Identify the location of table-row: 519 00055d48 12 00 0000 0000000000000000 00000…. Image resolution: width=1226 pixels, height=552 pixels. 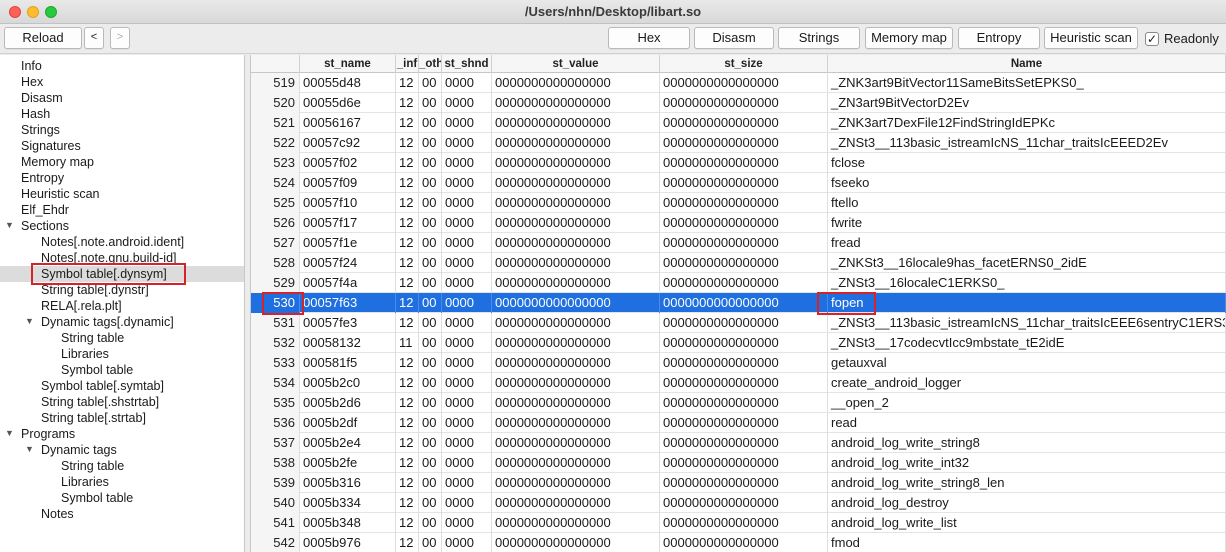
(738, 83).